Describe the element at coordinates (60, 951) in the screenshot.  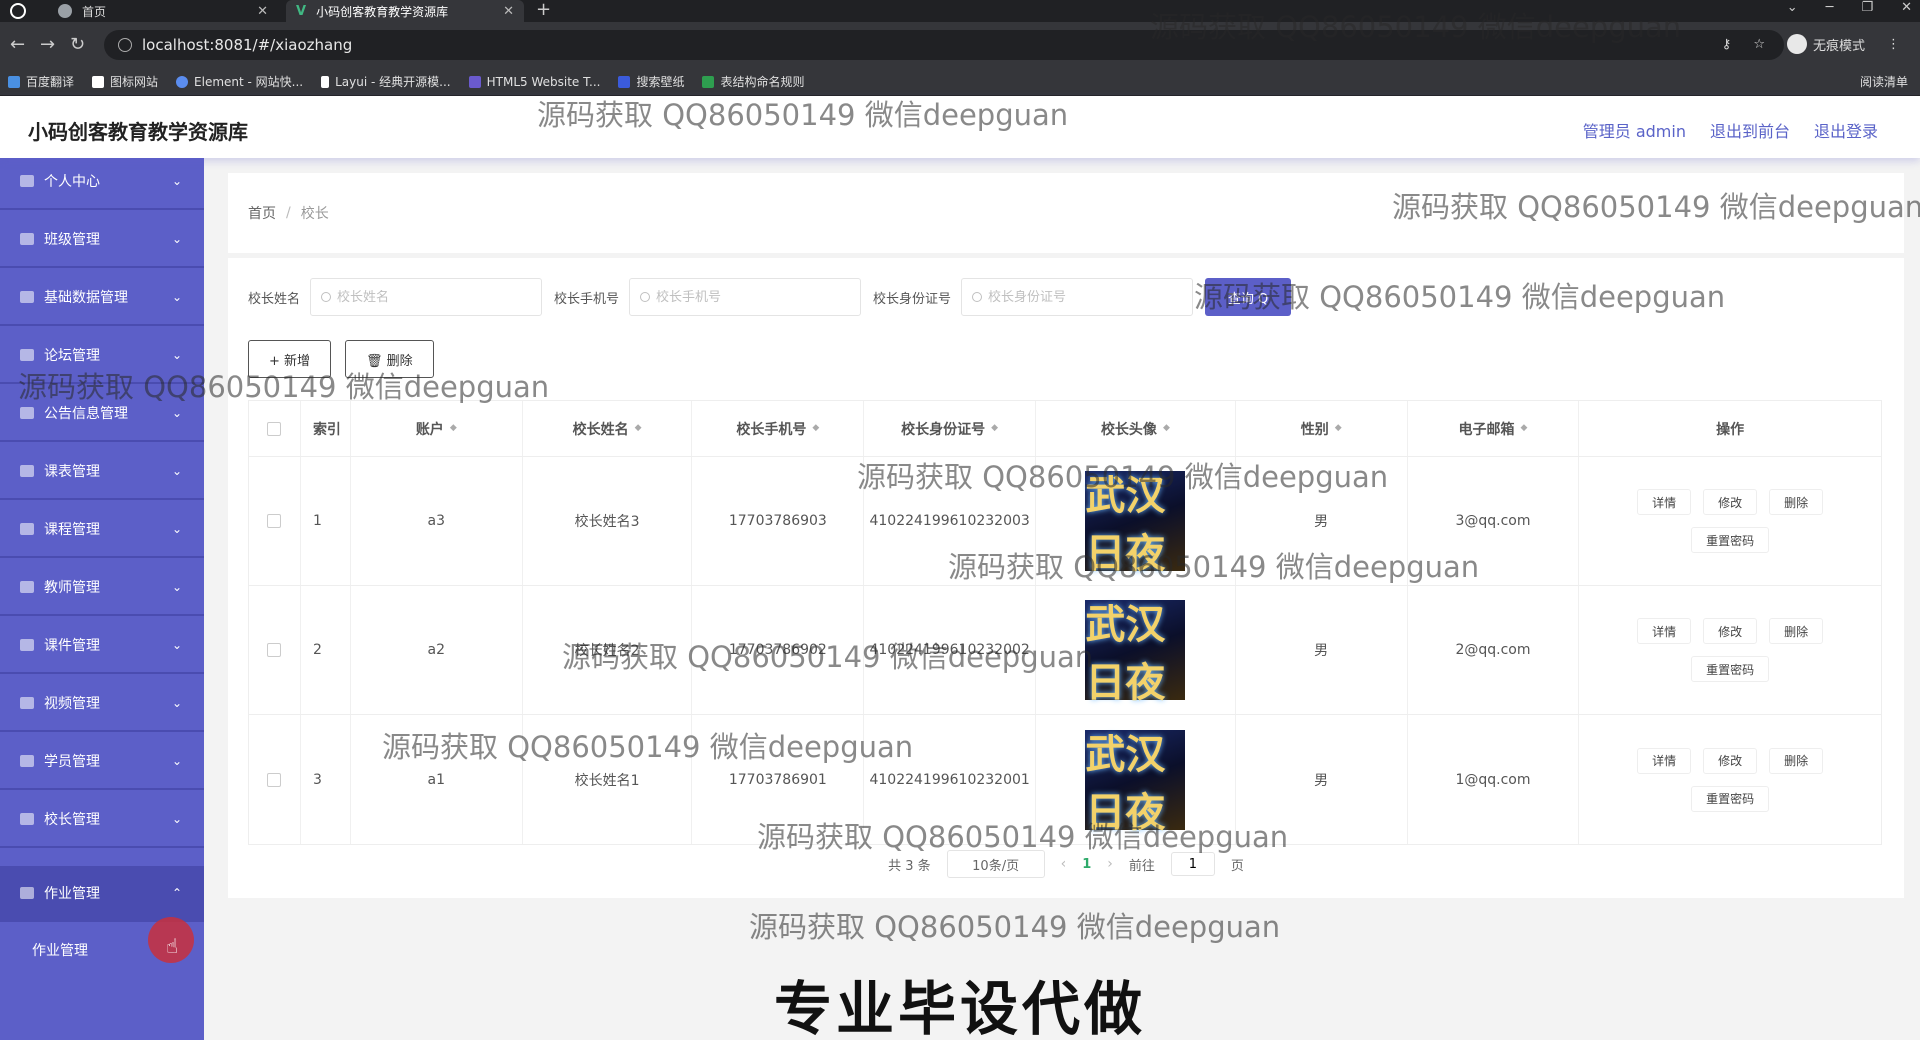
I see `sidebar-subitem-label: 作业管理` at that location.